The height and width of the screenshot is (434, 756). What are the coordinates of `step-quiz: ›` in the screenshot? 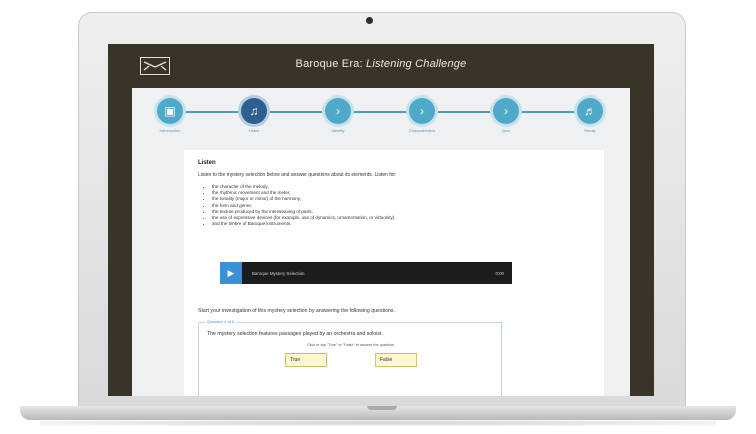 It's located at (506, 111).